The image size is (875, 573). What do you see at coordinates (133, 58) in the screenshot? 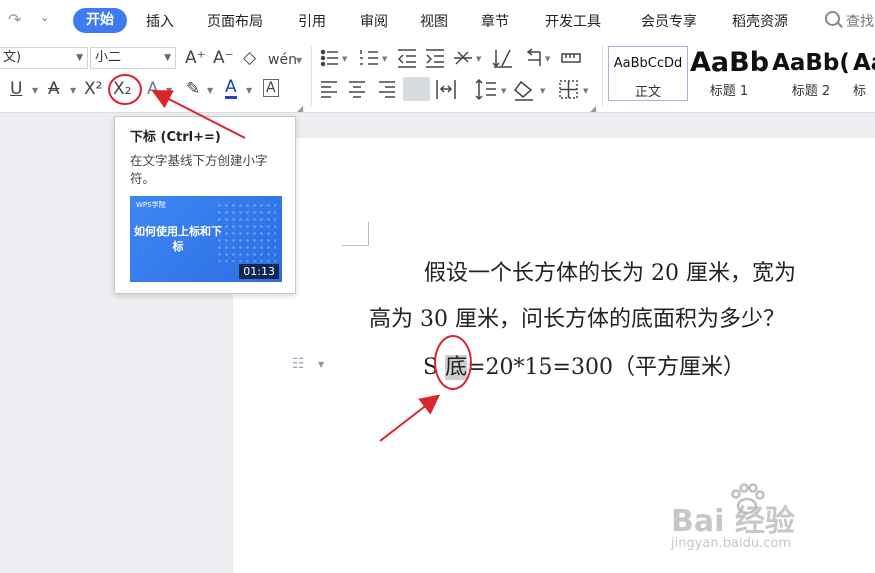
I see `font-size-select: 小二 ▼` at bounding box center [133, 58].